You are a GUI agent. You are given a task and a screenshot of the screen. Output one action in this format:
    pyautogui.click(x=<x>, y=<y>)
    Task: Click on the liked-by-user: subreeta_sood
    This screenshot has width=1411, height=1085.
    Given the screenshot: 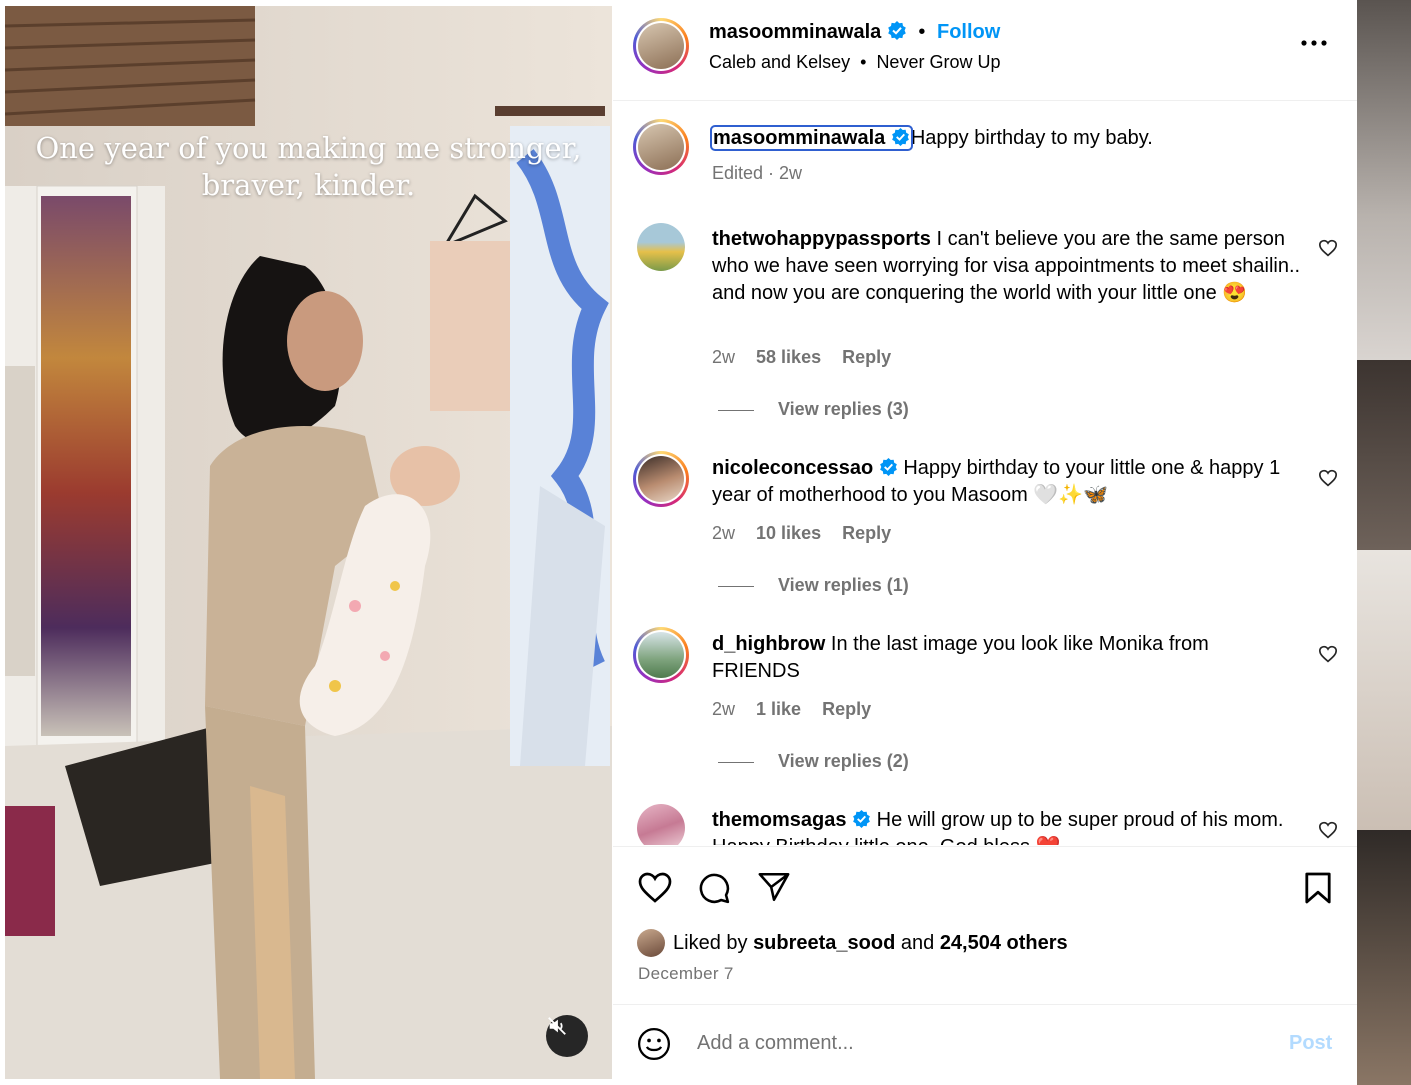 What is the action you would take?
    pyautogui.click(x=824, y=943)
    